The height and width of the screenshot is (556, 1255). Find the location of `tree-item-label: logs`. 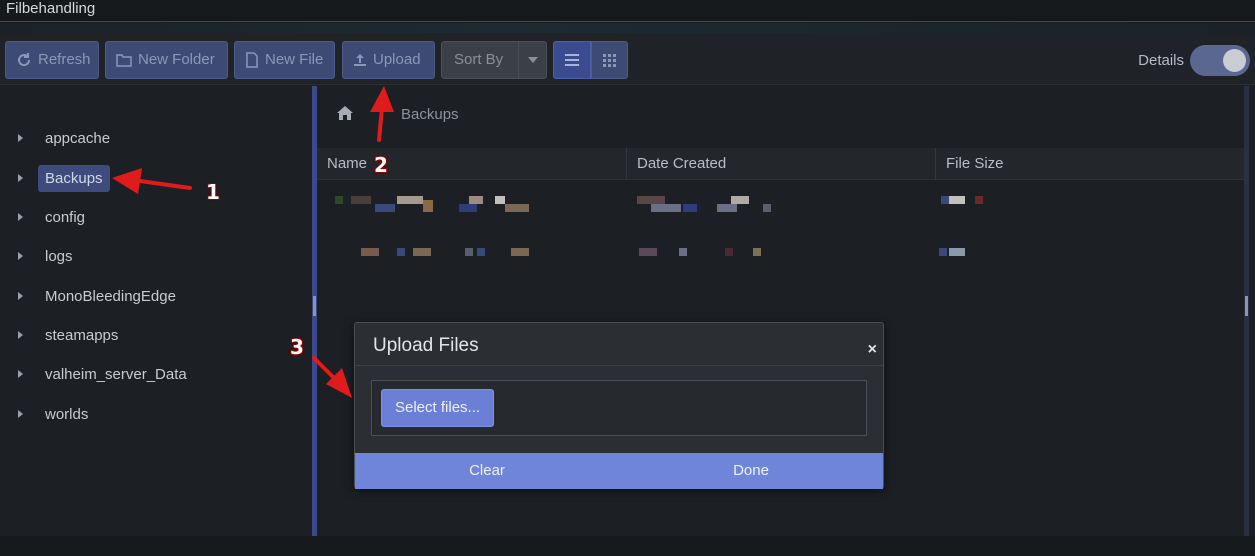

tree-item-label: logs is located at coordinates (59, 256).